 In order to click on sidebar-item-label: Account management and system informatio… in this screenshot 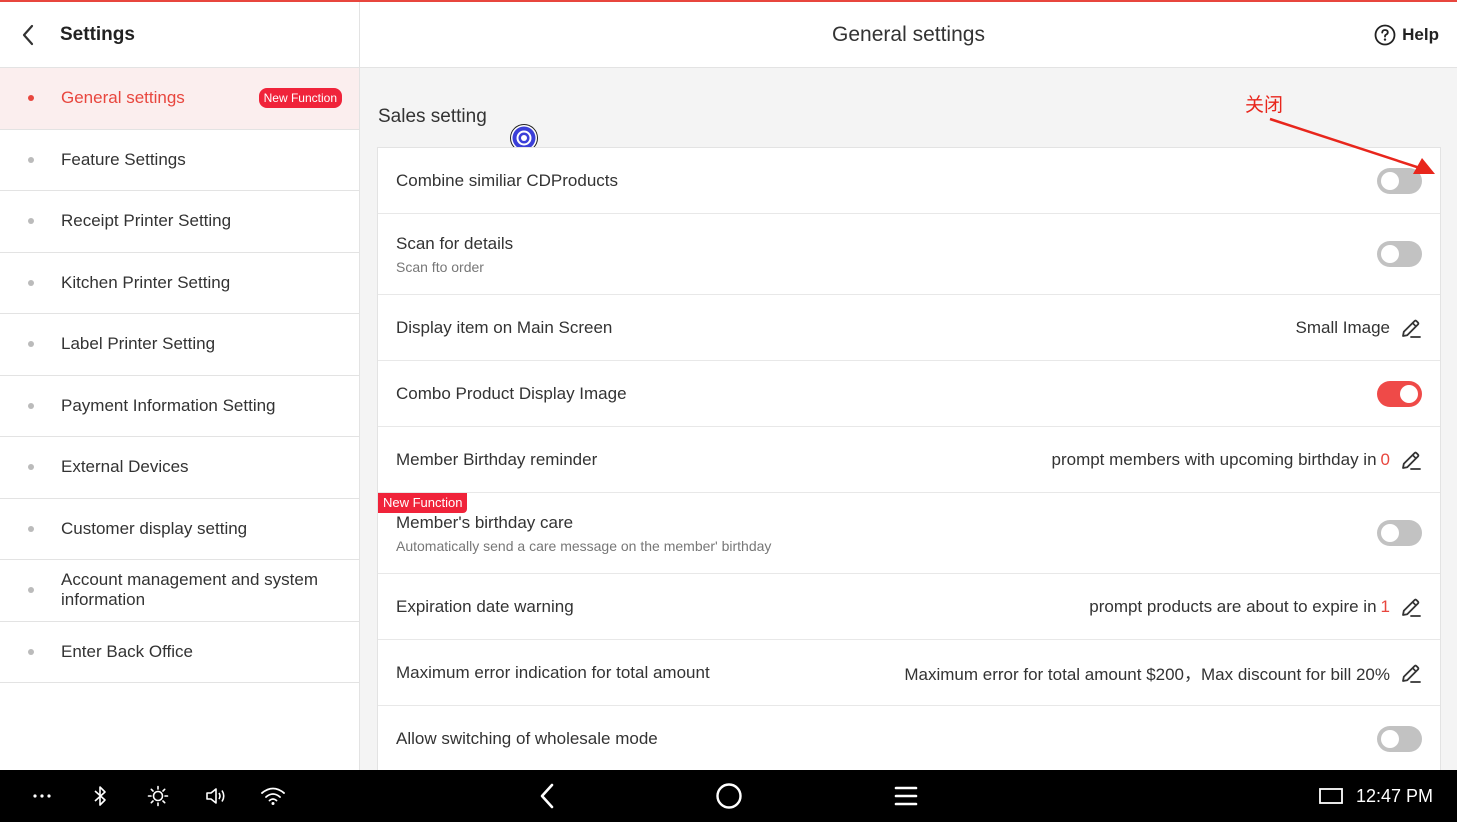, I will do `click(190, 590)`.